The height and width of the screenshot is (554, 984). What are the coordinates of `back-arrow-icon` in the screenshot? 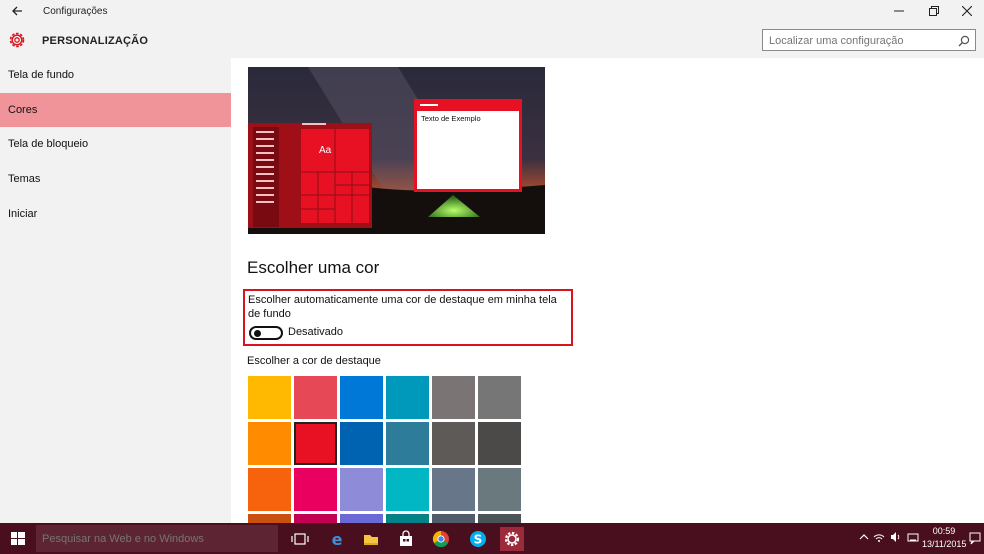 It's located at (17, 12).